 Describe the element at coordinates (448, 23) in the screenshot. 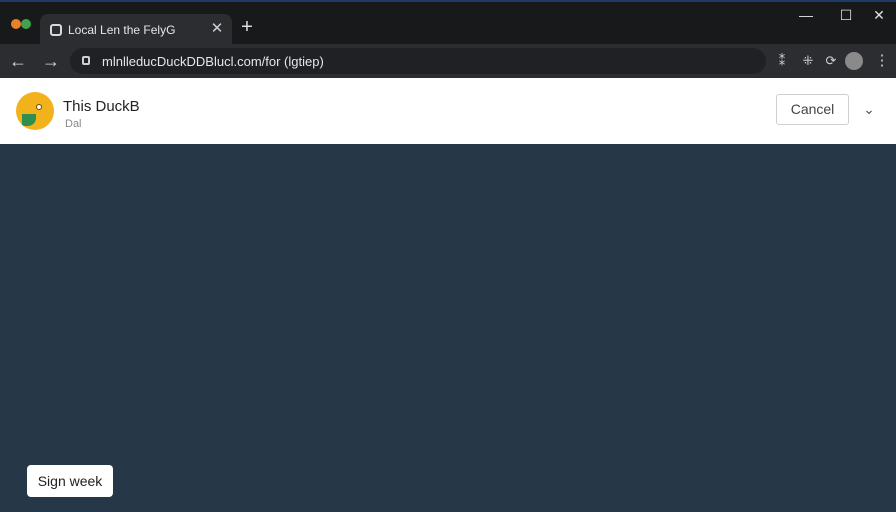

I see `tab-strip: Local Len the FelyG ✕ + — ☐ ✕` at that location.